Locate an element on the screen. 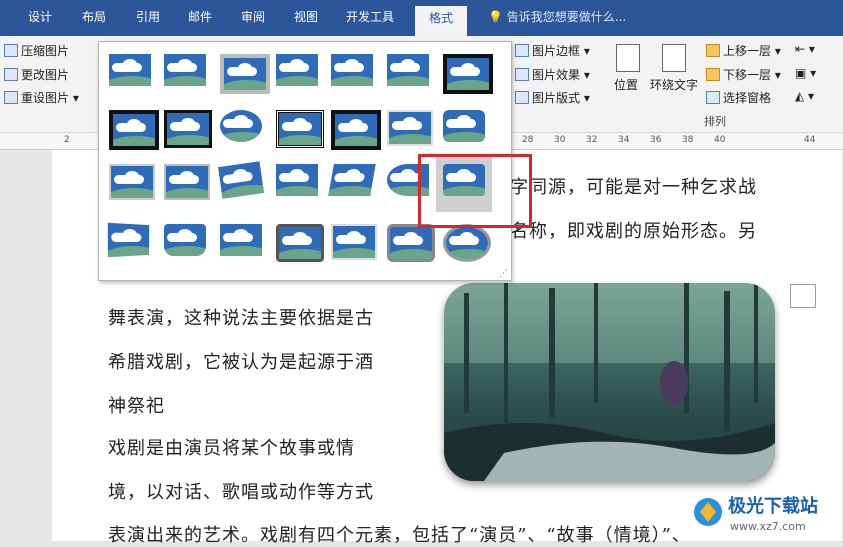  tab-view: 视图 is located at coordinates (306, 16).